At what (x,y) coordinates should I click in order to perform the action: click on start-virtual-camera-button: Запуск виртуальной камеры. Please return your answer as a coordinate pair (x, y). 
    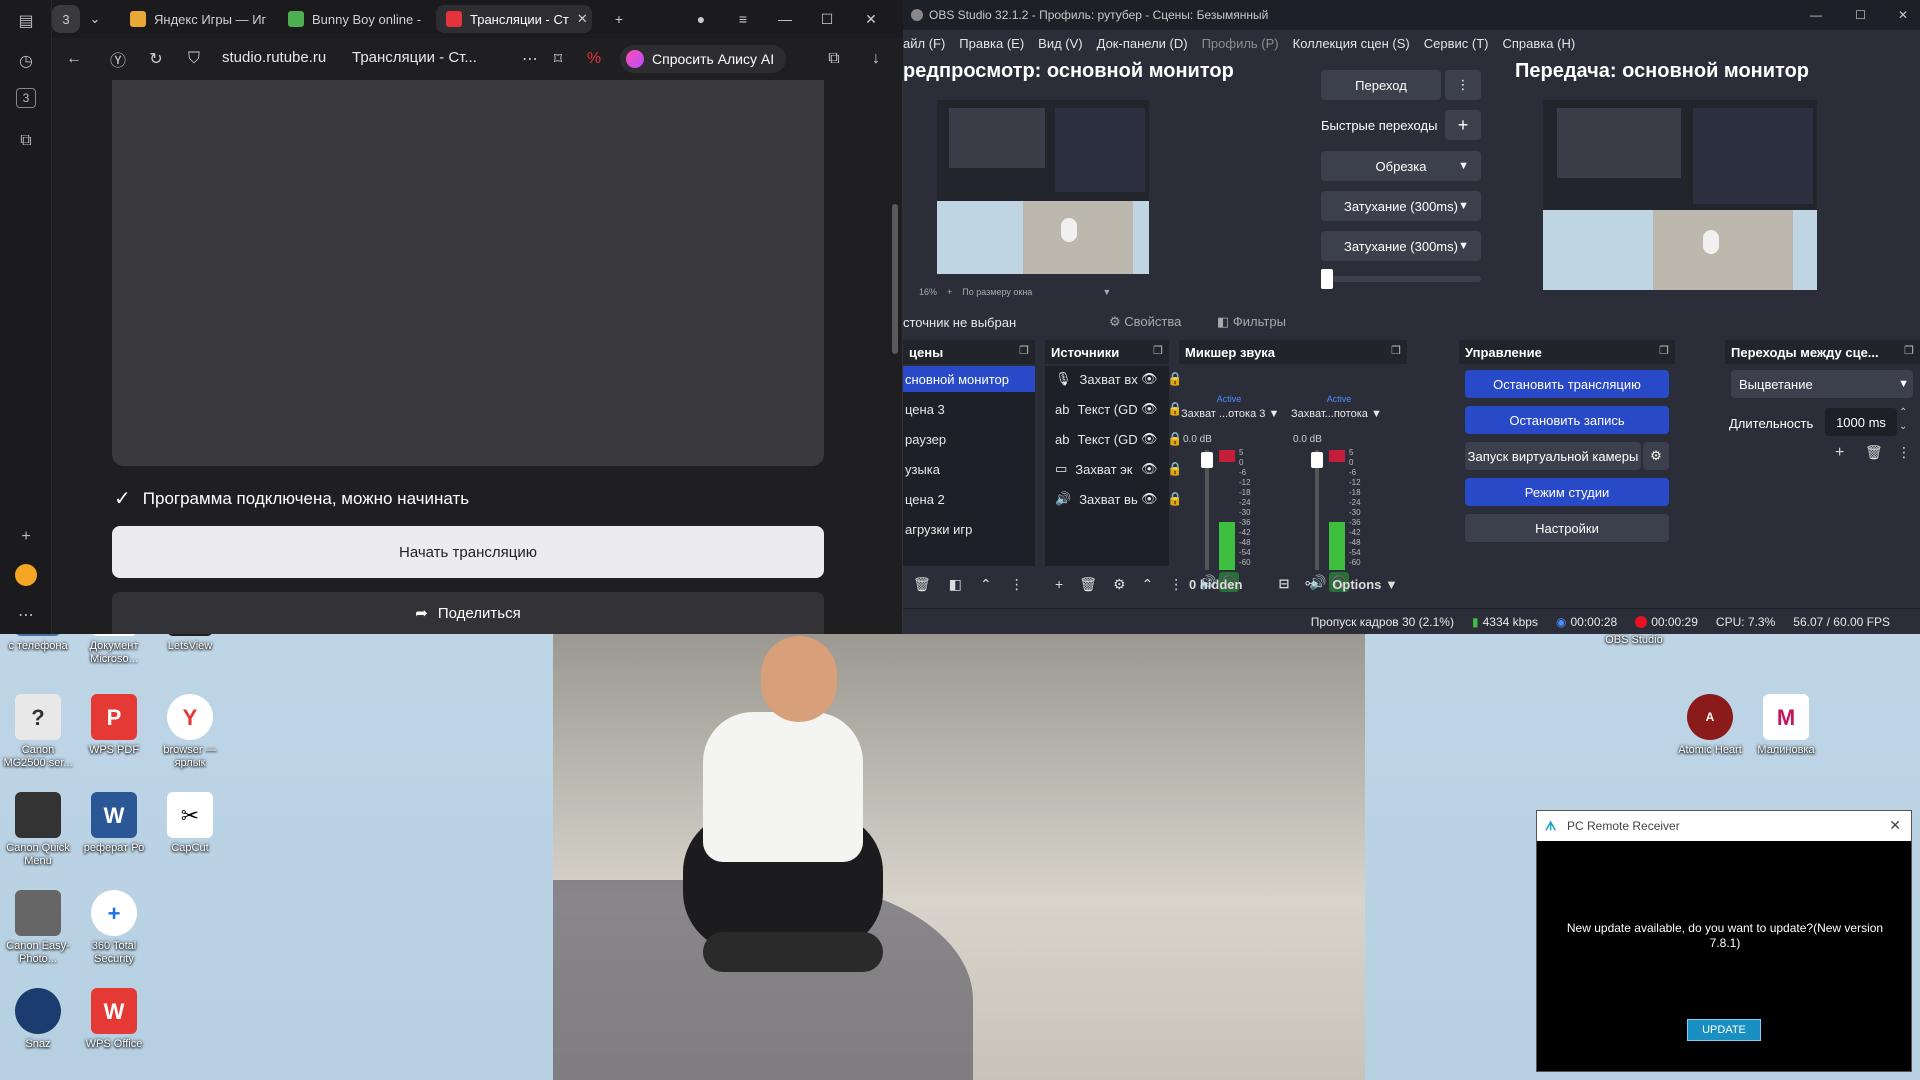
    Looking at the image, I should click on (1553, 456).